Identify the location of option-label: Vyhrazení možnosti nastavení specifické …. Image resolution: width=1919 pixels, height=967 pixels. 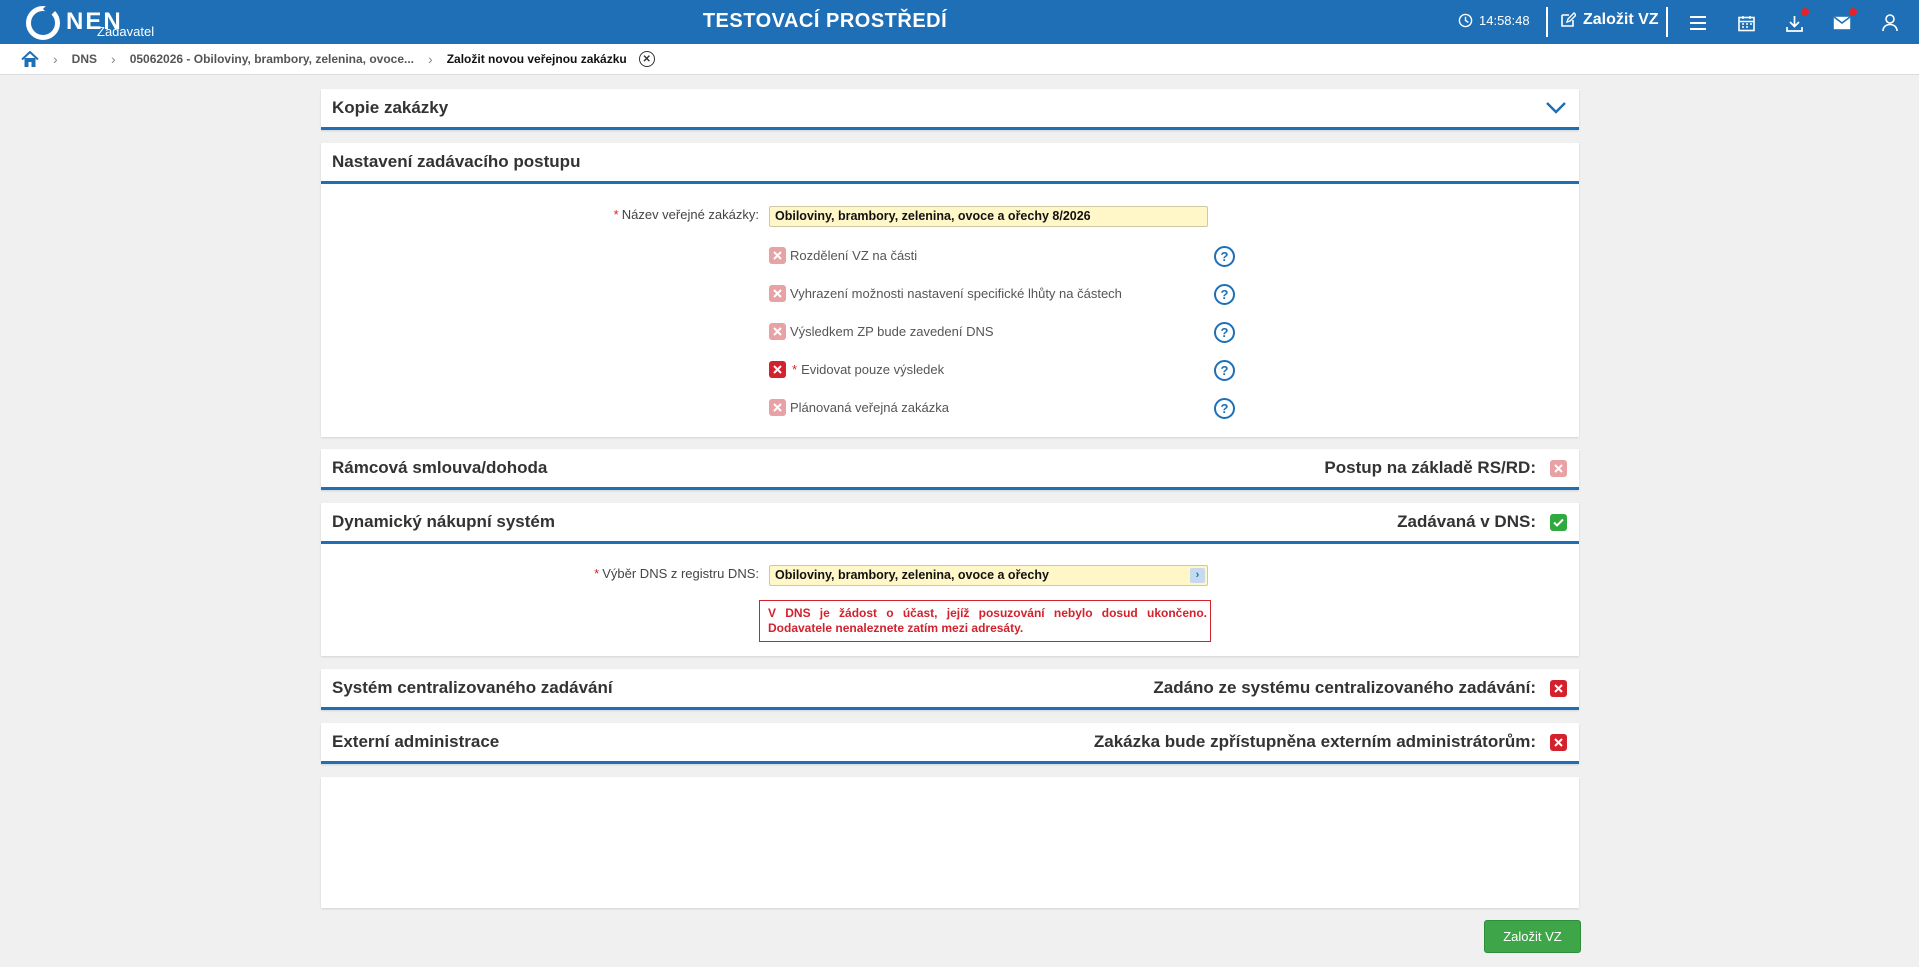
(956, 293).